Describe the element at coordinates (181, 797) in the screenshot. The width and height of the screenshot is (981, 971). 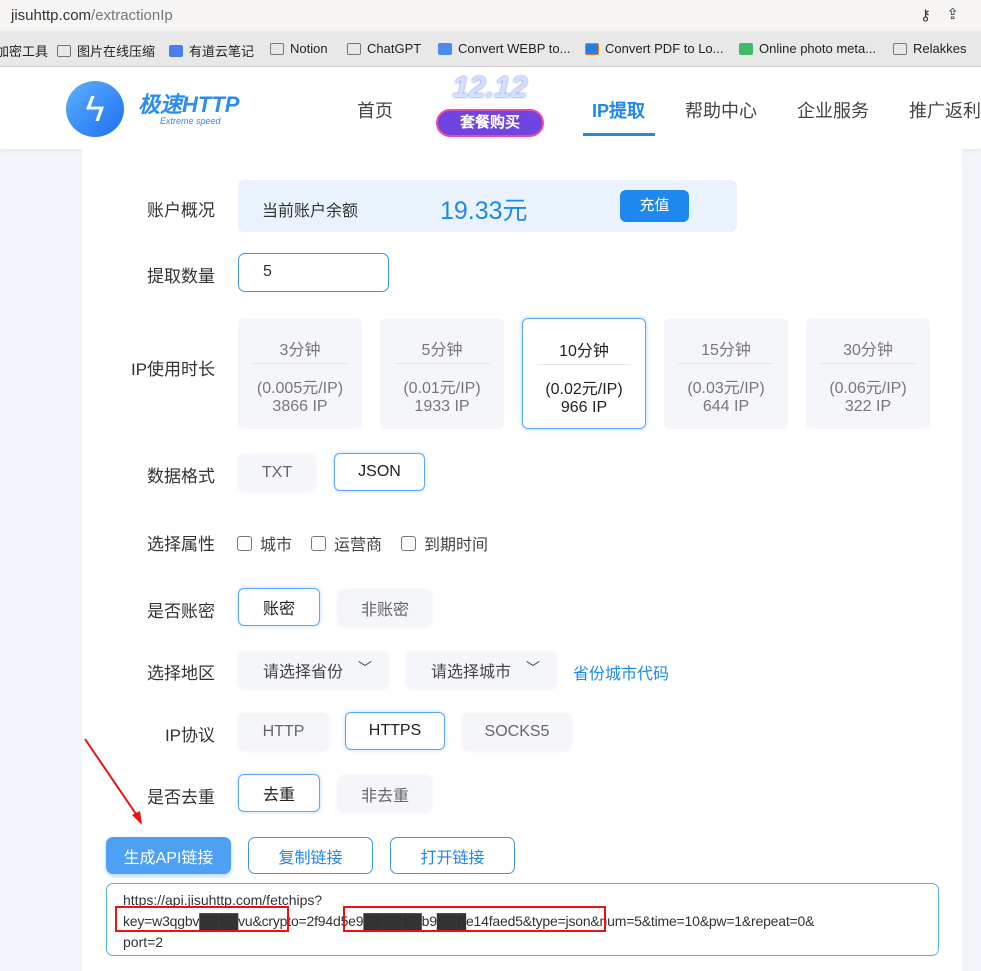
I see `label-dedupe: 是否去重` at that location.